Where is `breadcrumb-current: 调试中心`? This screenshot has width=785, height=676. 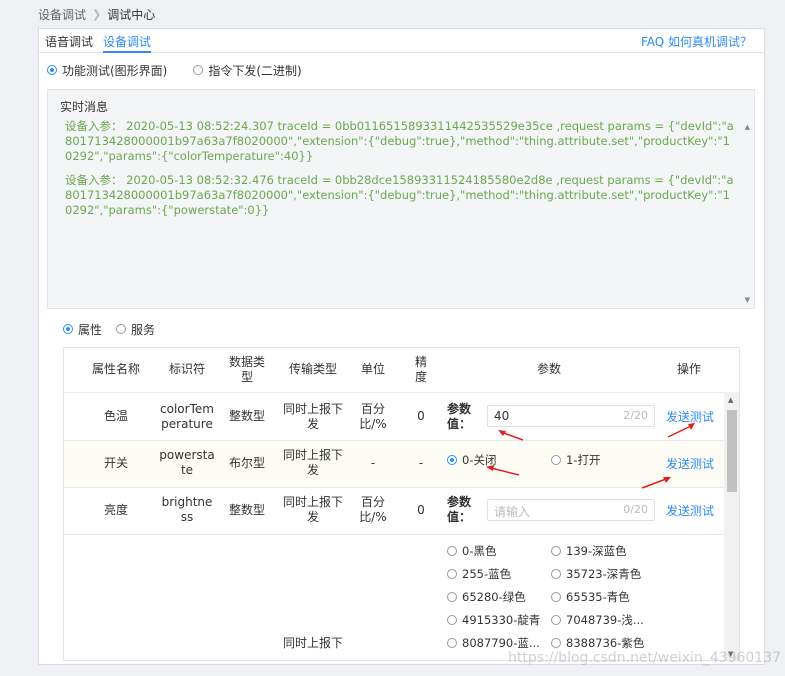
breadcrumb-current: 调试中心 is located at coordinates (131, 14).